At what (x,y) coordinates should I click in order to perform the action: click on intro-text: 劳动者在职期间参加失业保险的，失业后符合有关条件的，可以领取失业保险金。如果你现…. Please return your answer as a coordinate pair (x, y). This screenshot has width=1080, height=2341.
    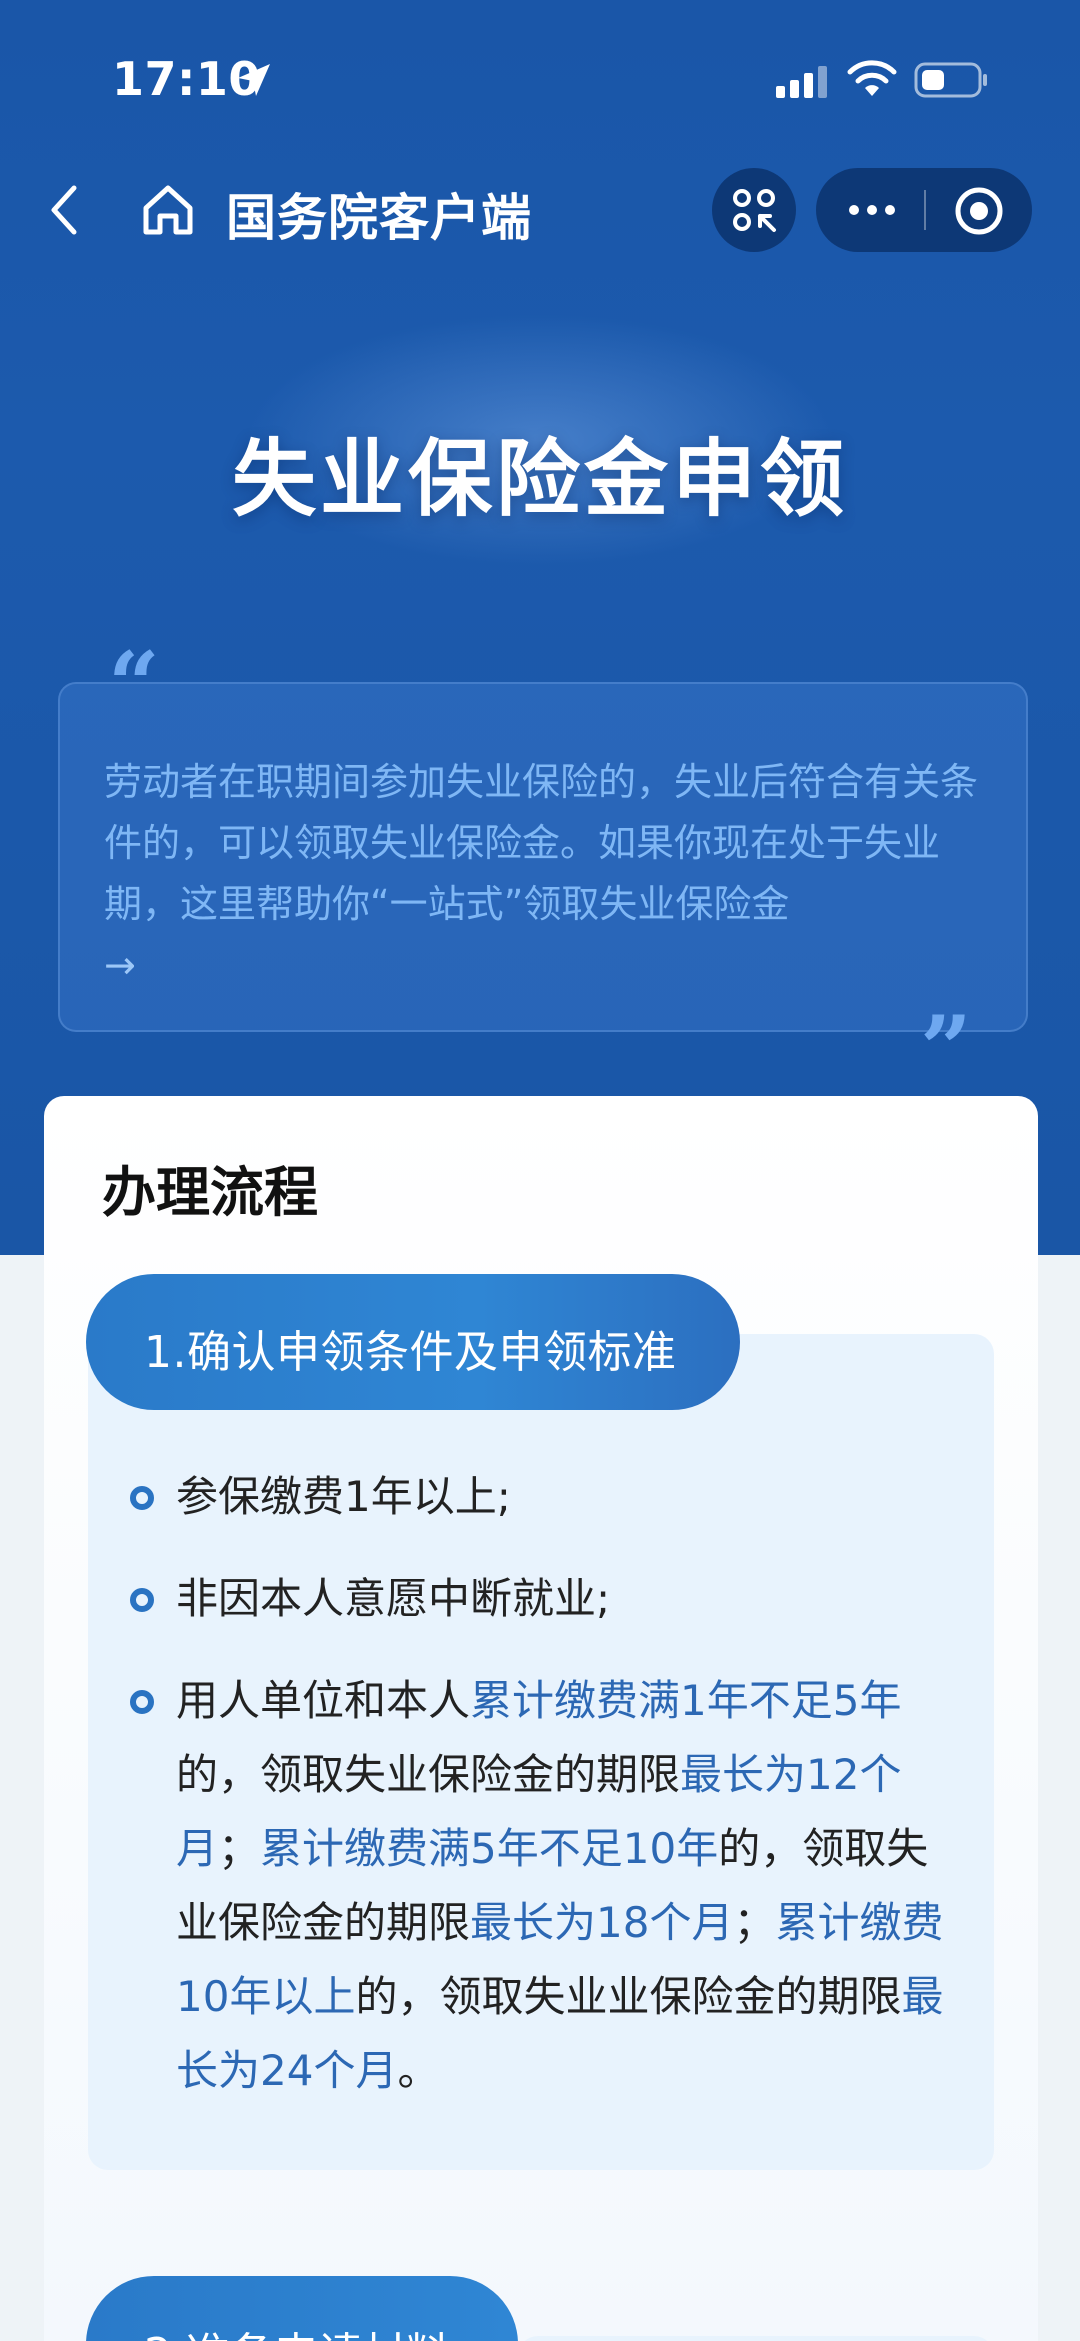
    Looking at the image, I should click on (549, 874).